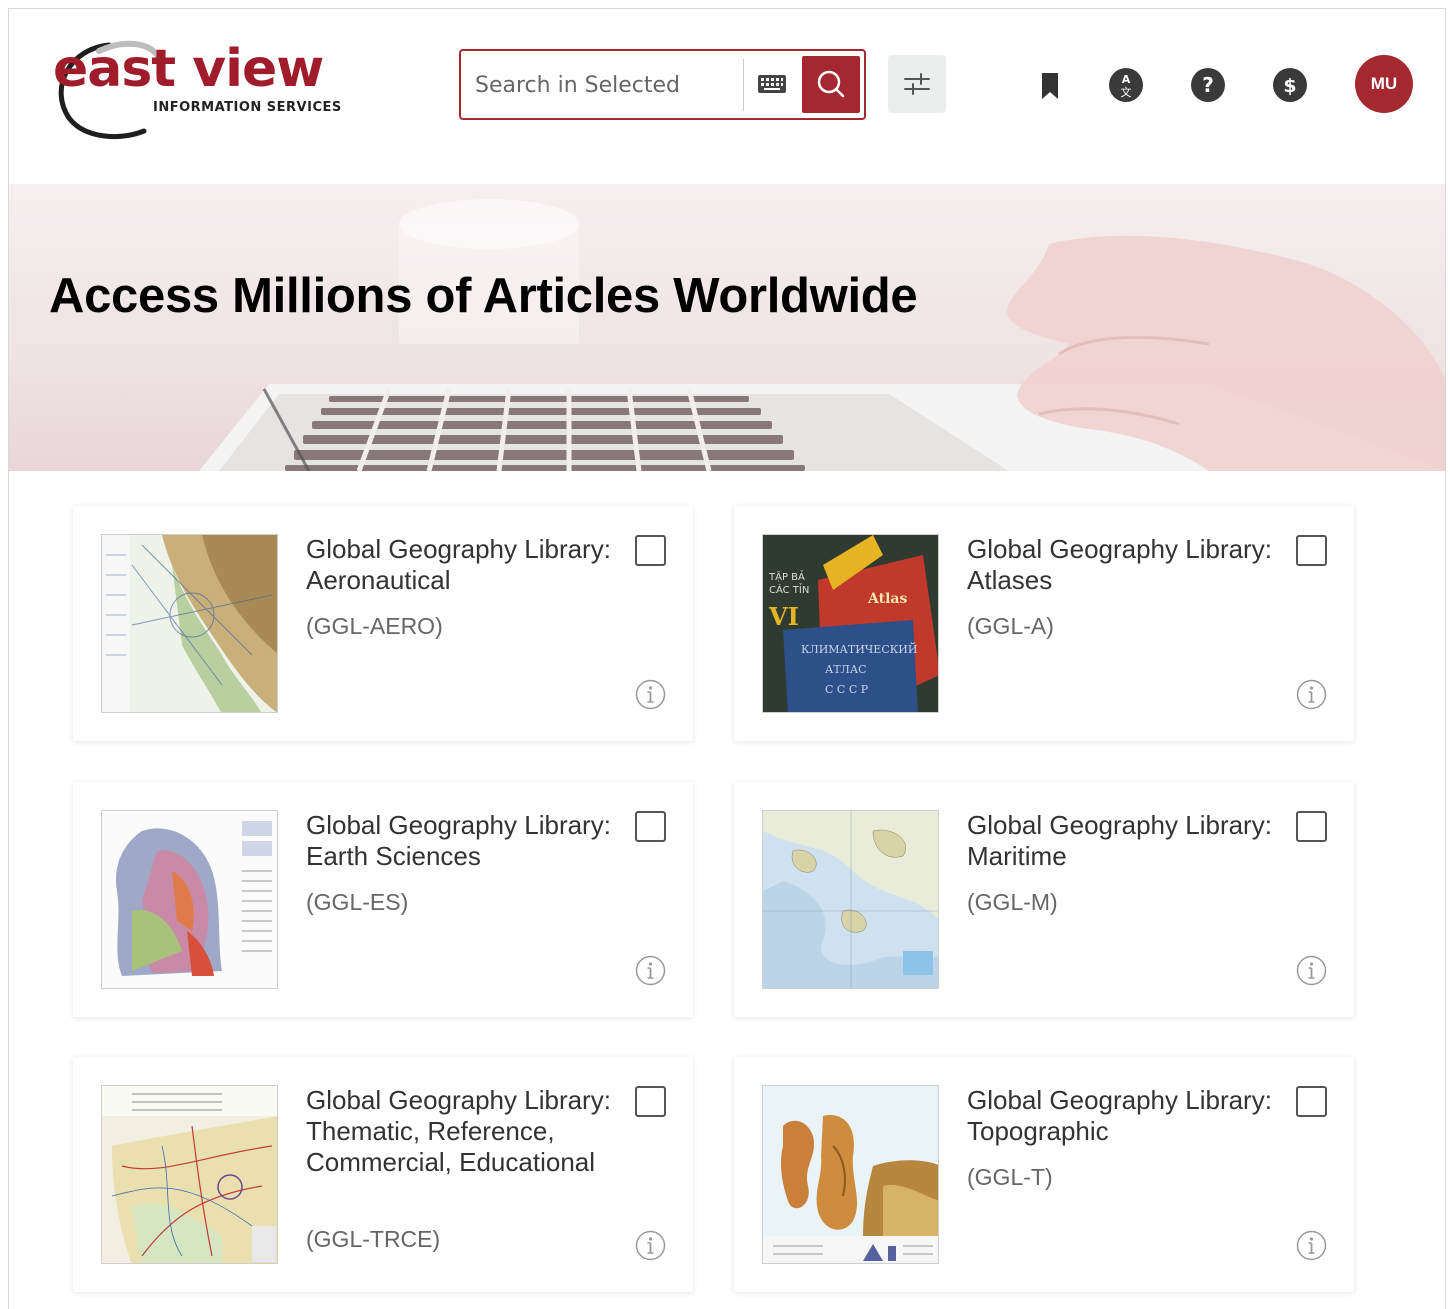  I want to click on hero-title: Access Millions of Articles Worldwide, so click(483, 296).